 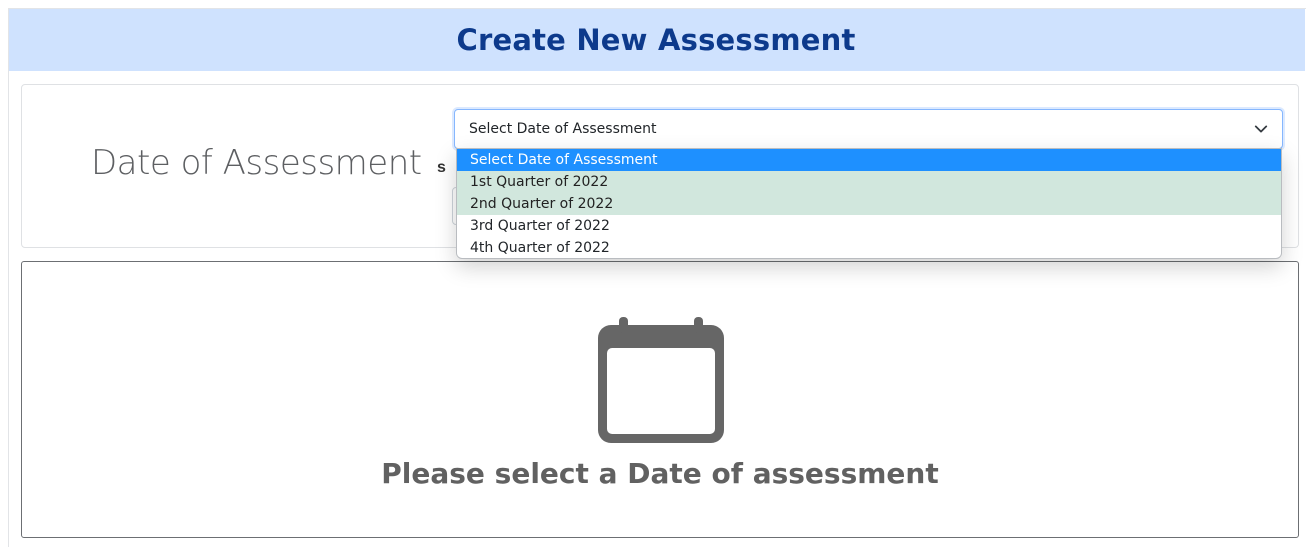 What do you see at coordinates (1261, 129) in the screenshot?
I see `chevron-down-icon` at bounding box center [1261, 129].